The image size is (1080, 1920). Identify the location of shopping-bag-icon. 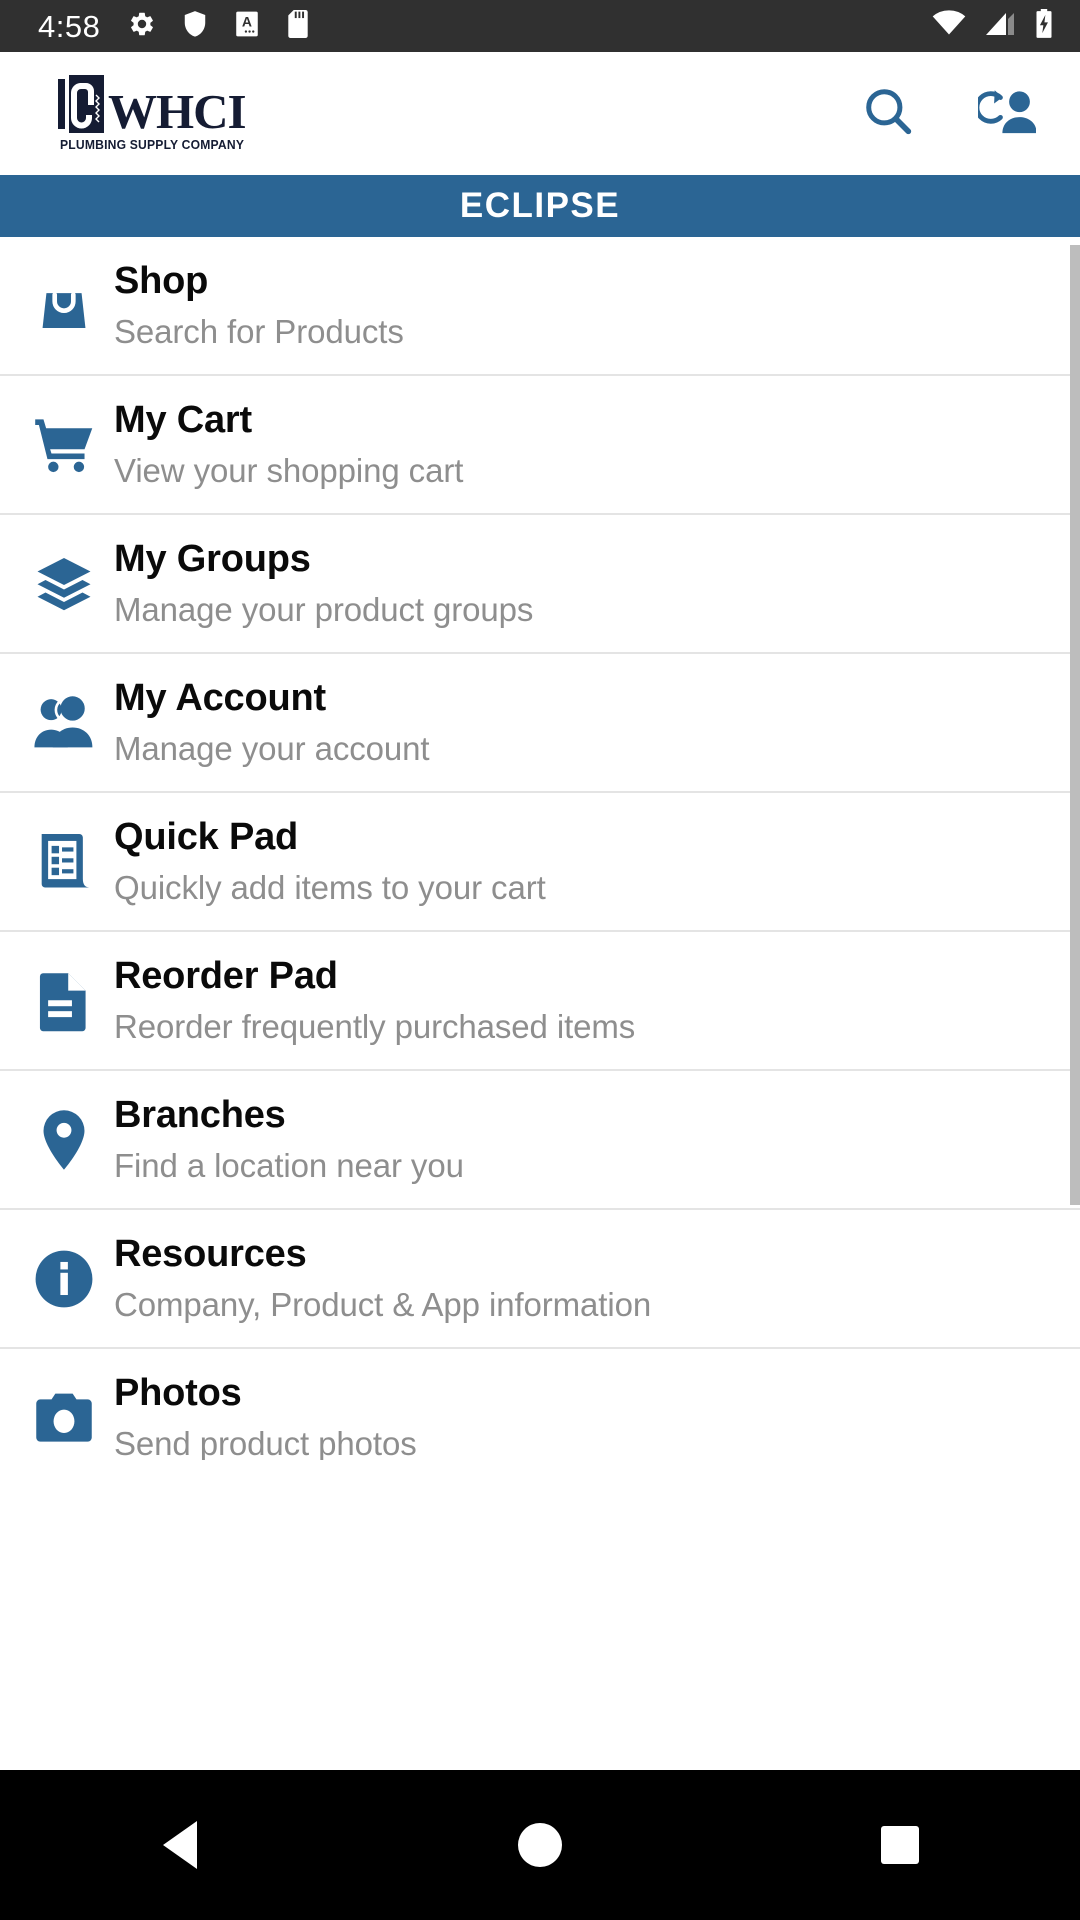
(64, 306).